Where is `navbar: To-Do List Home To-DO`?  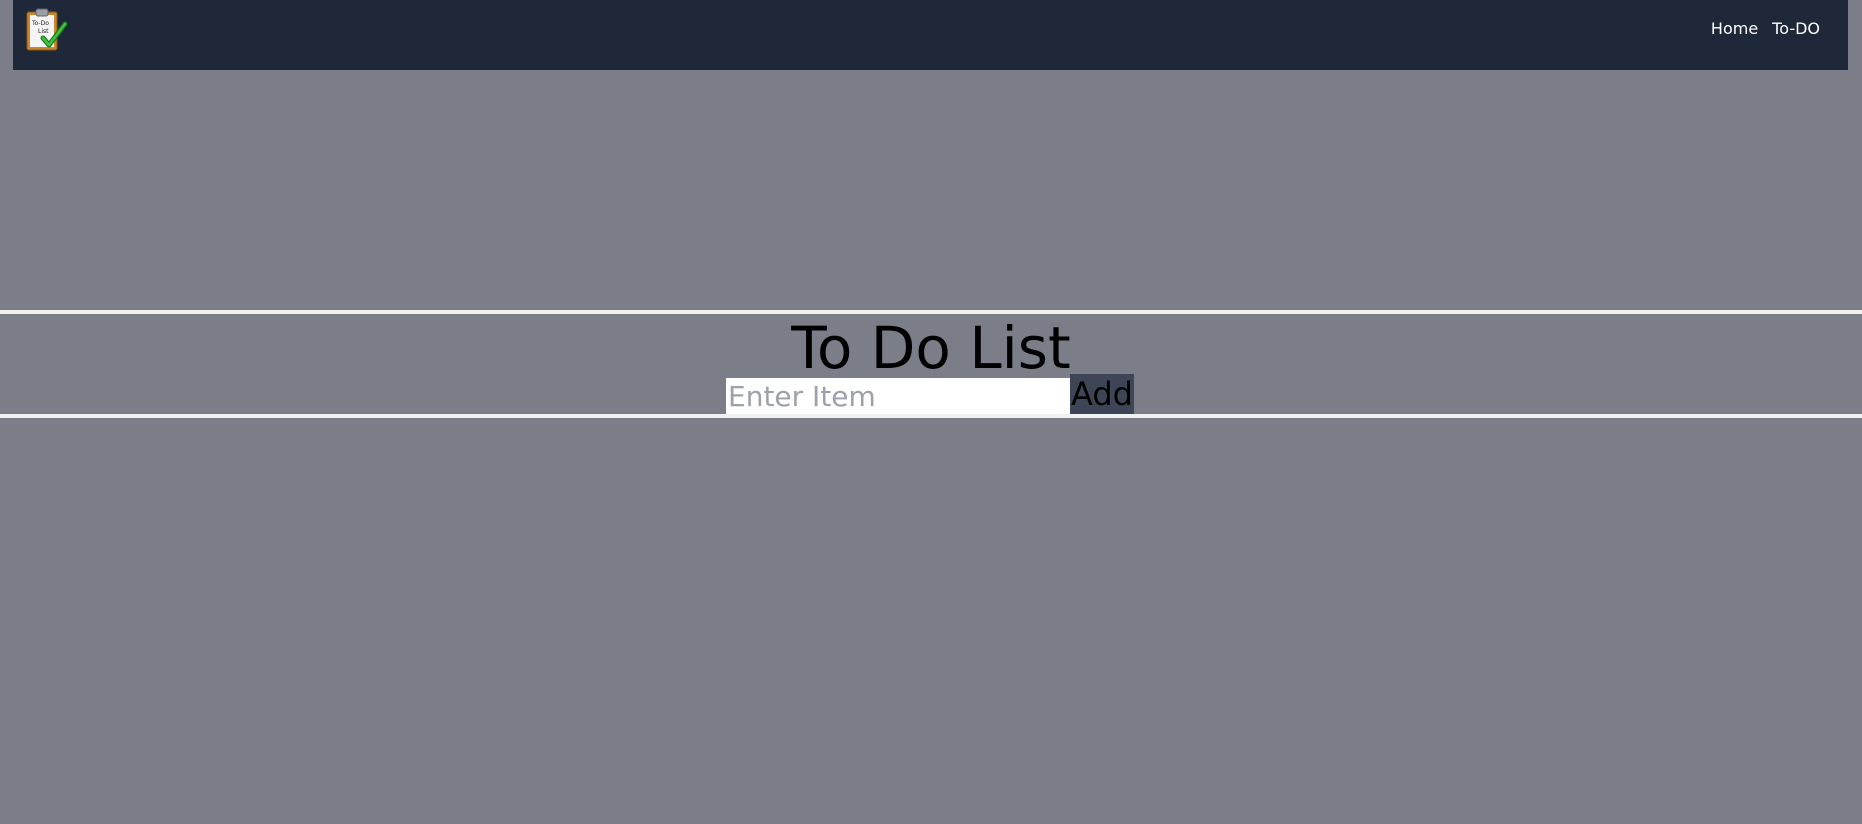
navbar: To-Do List Home To-DO is located at coordinates (930, 35).